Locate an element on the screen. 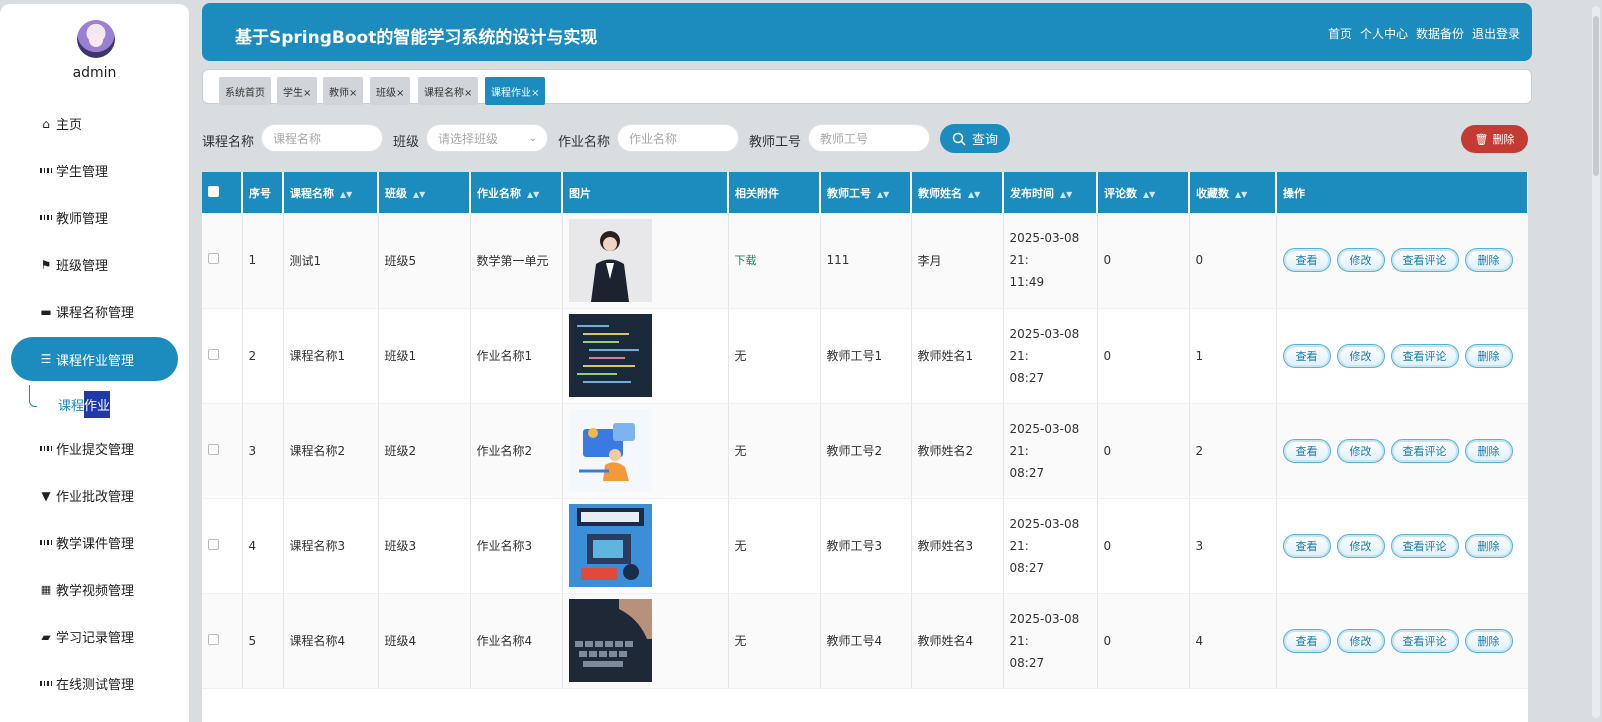 The height and width of the screenshot is (722, 1602). select-all-checkbox is located at coordinates (222, 192).